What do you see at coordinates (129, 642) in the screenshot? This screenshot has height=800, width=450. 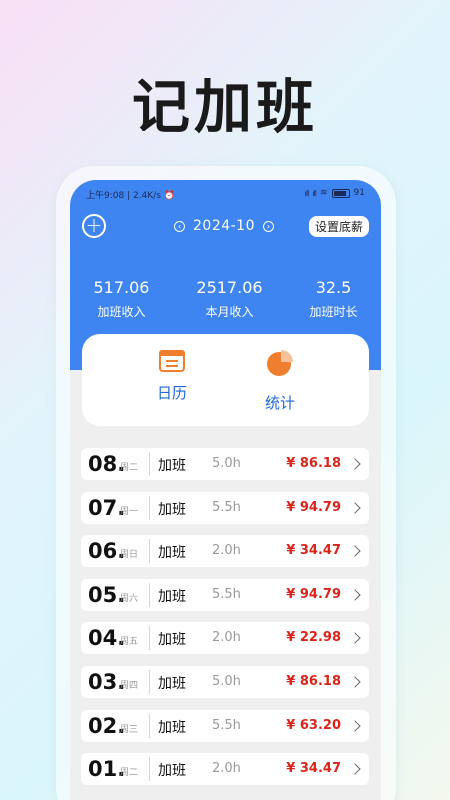 I see `record-weekday: 周五` at bounding box center [129, 642].